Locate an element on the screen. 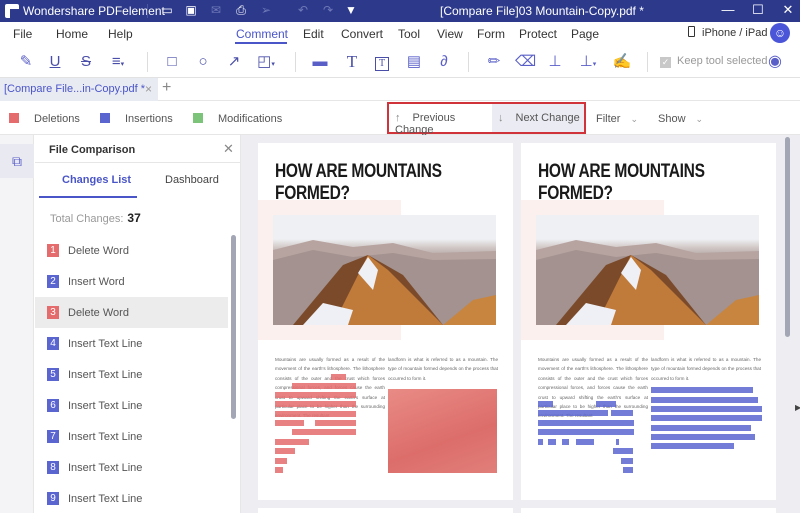 The image size is (800, 518). menu-tool: Tool is located at coordinates (409, 34).